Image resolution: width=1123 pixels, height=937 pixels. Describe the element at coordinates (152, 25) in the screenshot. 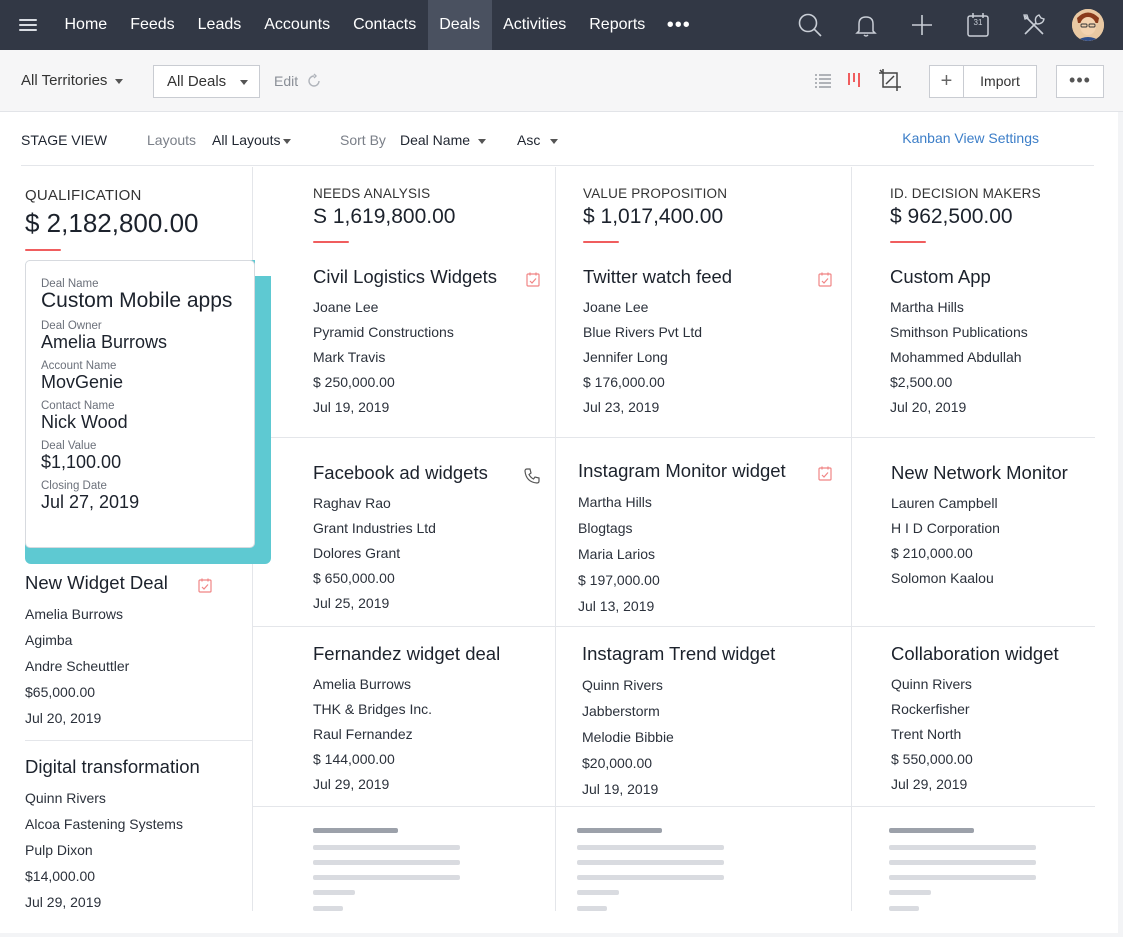

I see `nav-feeds: Feeds` at that location.